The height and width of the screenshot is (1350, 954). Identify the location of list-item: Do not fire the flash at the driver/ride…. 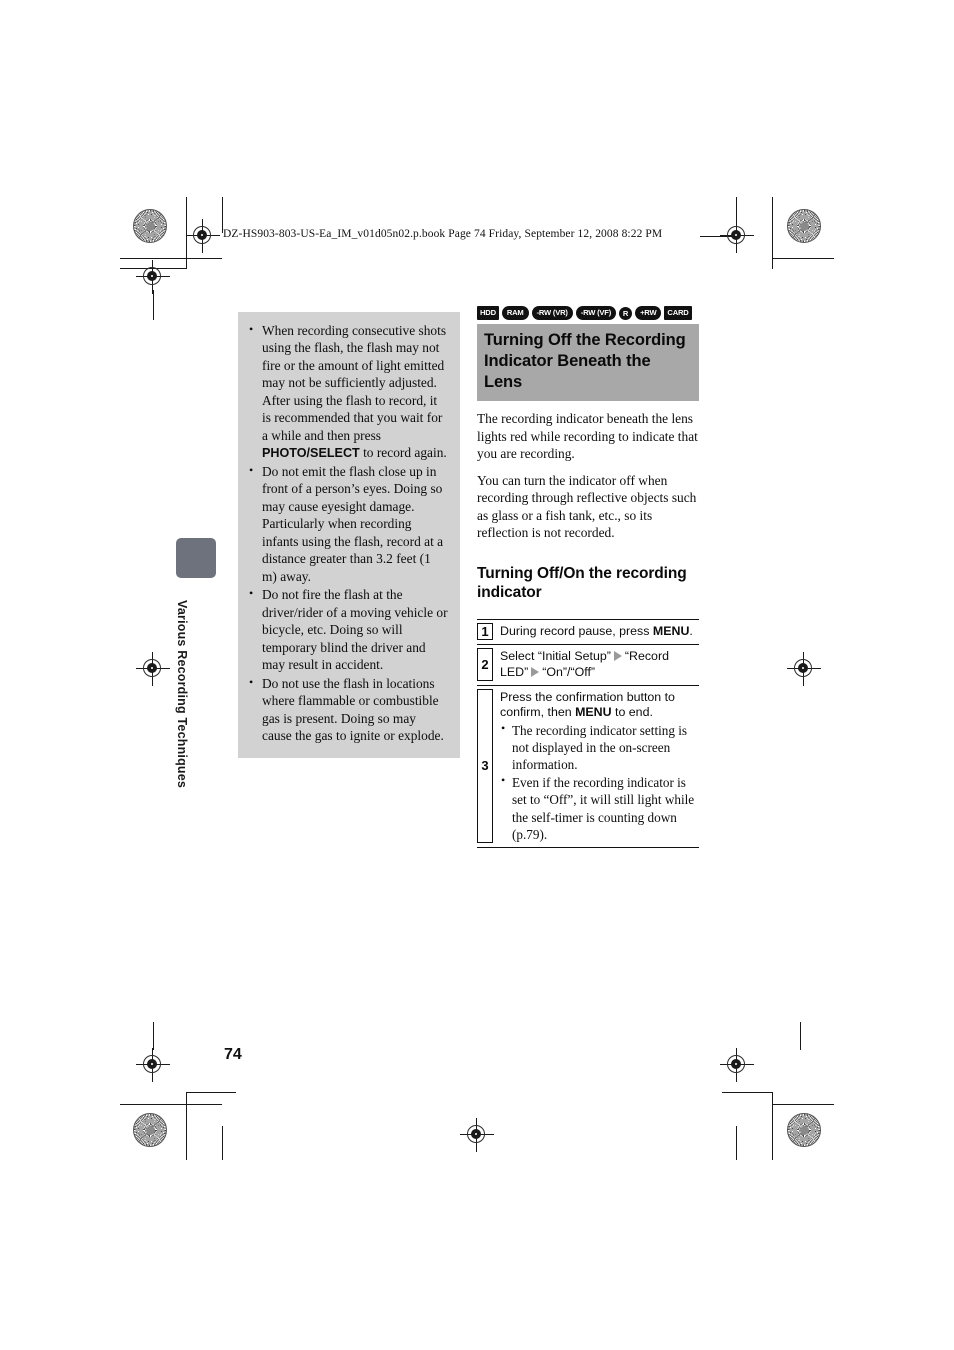
(348, 629).